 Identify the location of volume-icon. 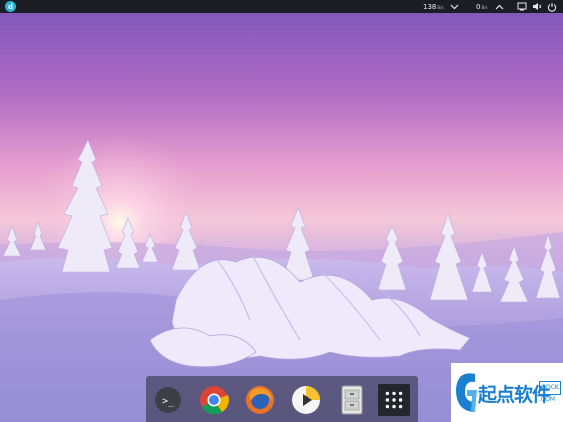
(536, 6).